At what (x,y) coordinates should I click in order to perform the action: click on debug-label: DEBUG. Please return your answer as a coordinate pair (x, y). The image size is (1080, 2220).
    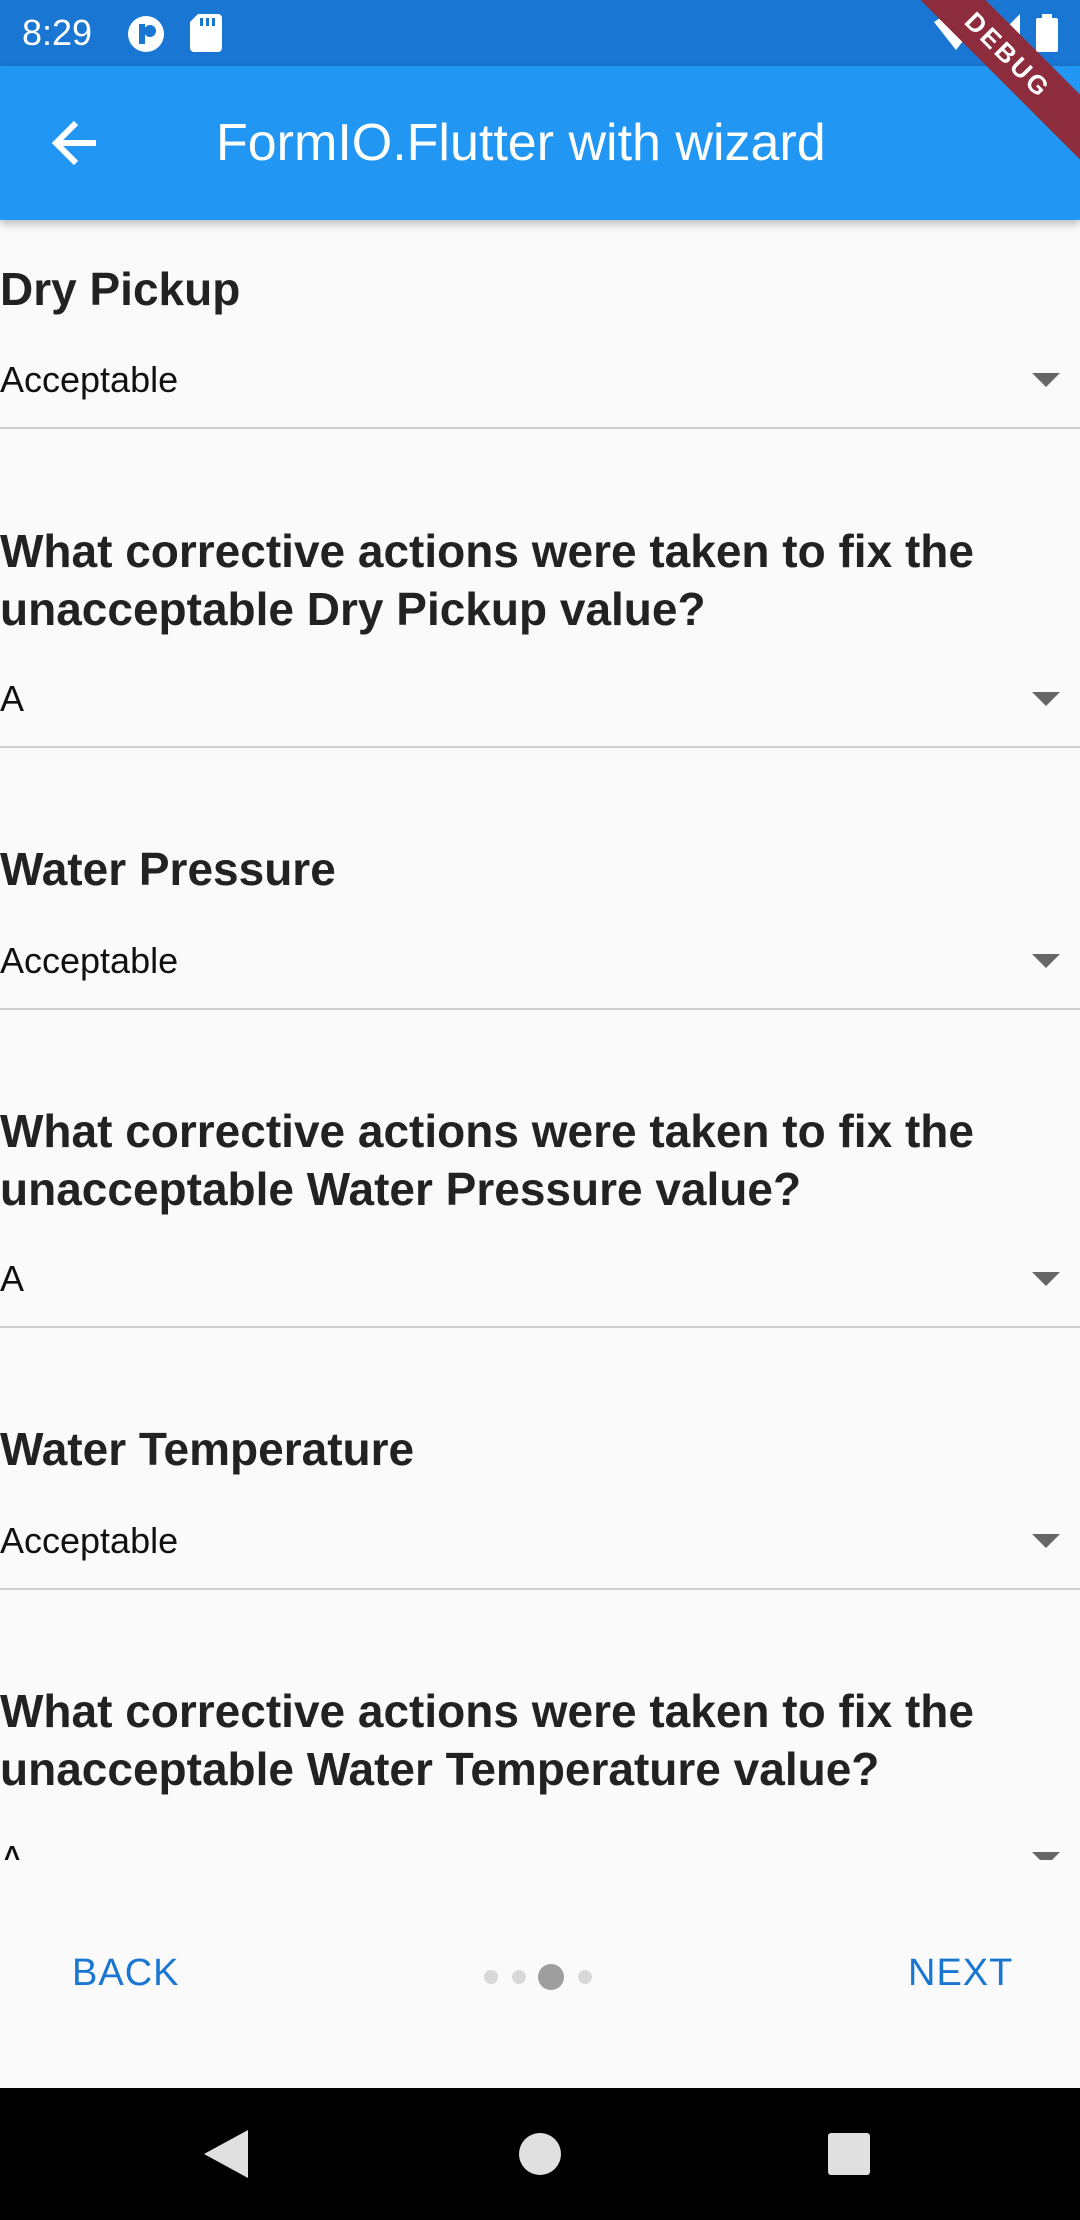
    Looking at the image, I should click on (995, 85).